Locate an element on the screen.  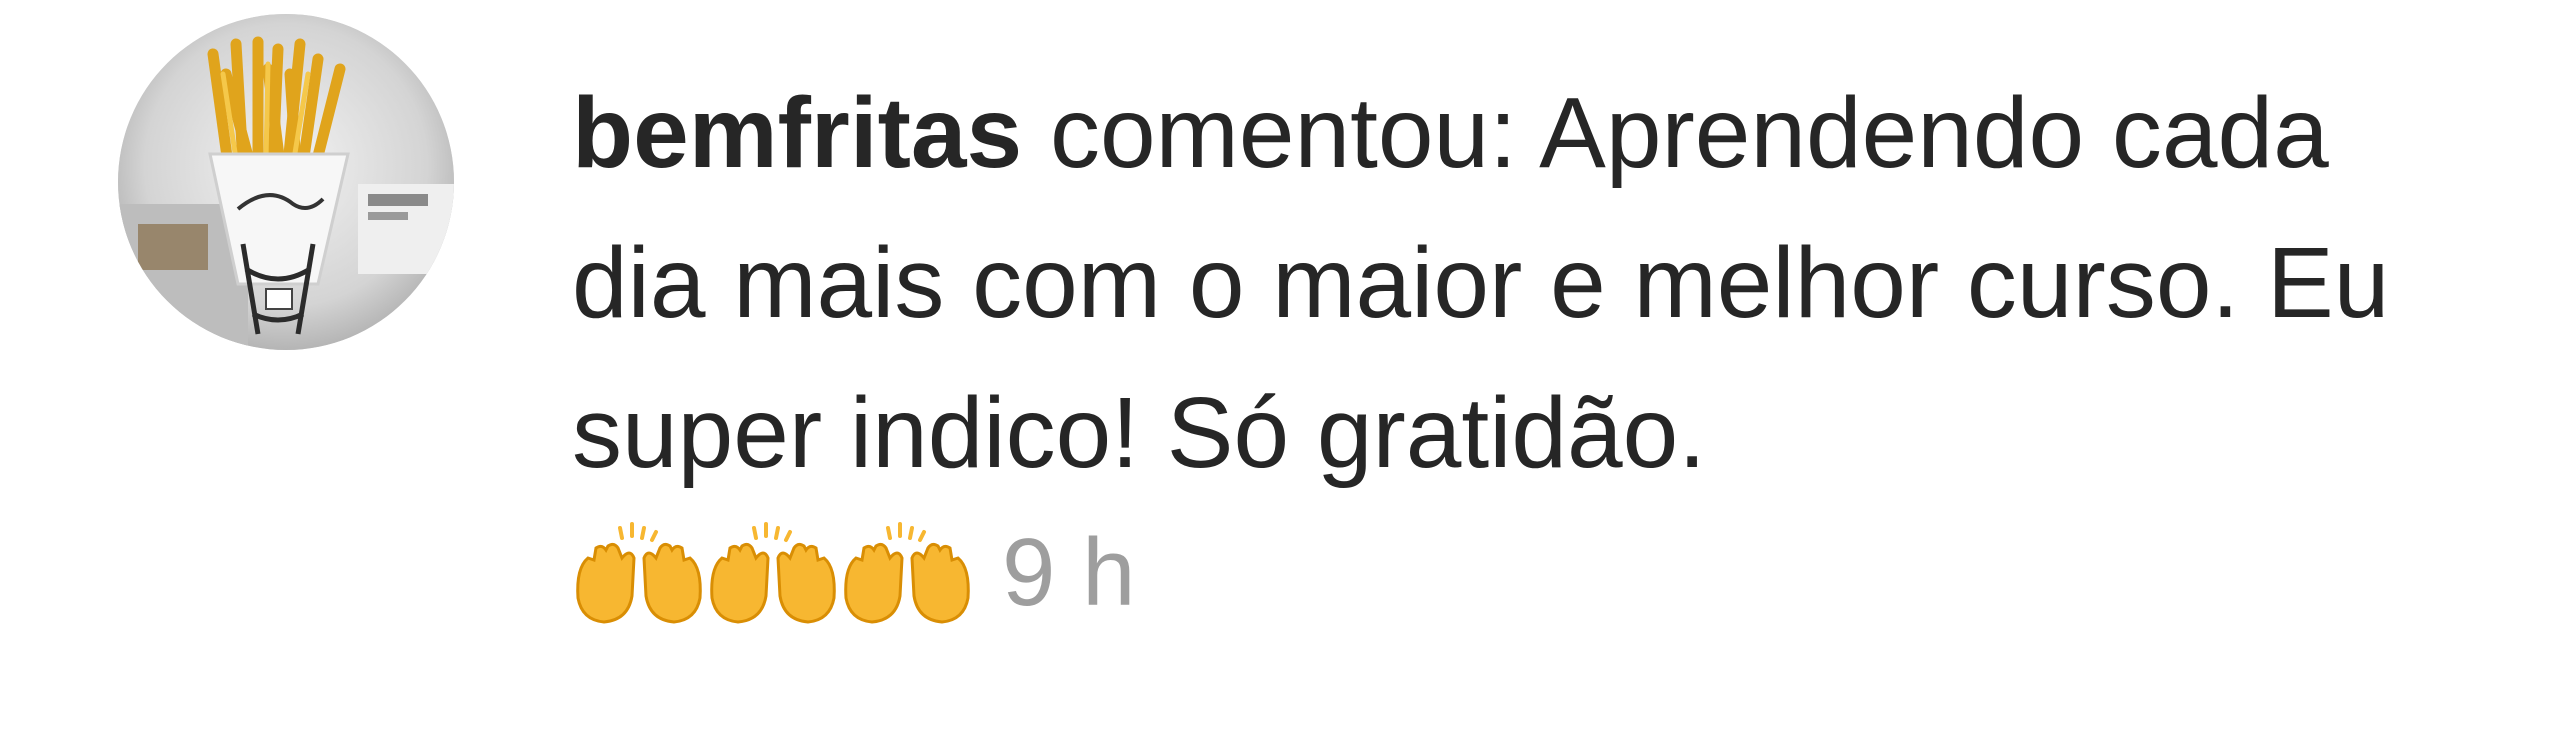
fries-photo-icon is located at coordinates (286, 182).